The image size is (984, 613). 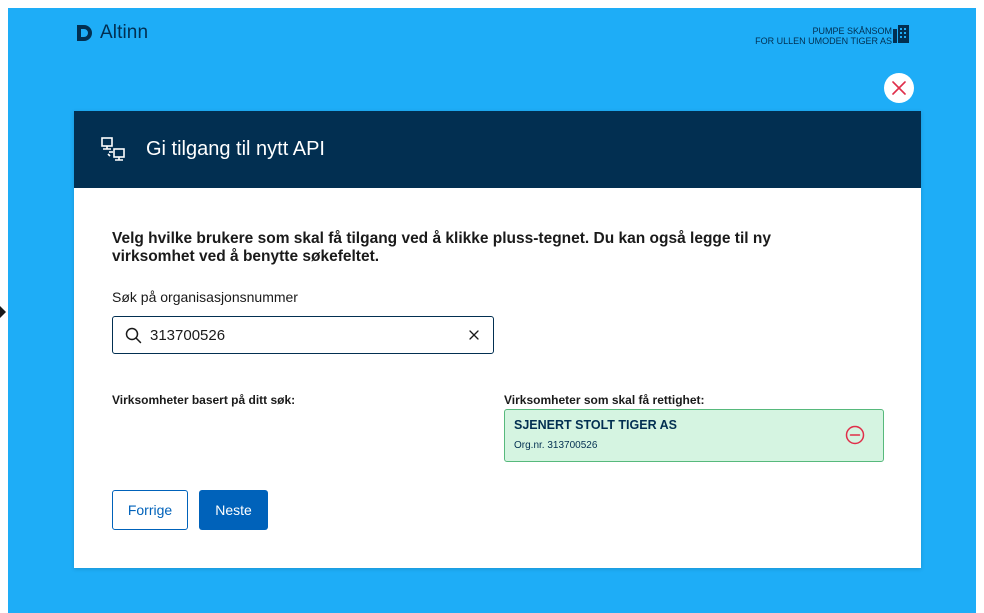 I want to click on search-icon, so click(x=133, y=335).